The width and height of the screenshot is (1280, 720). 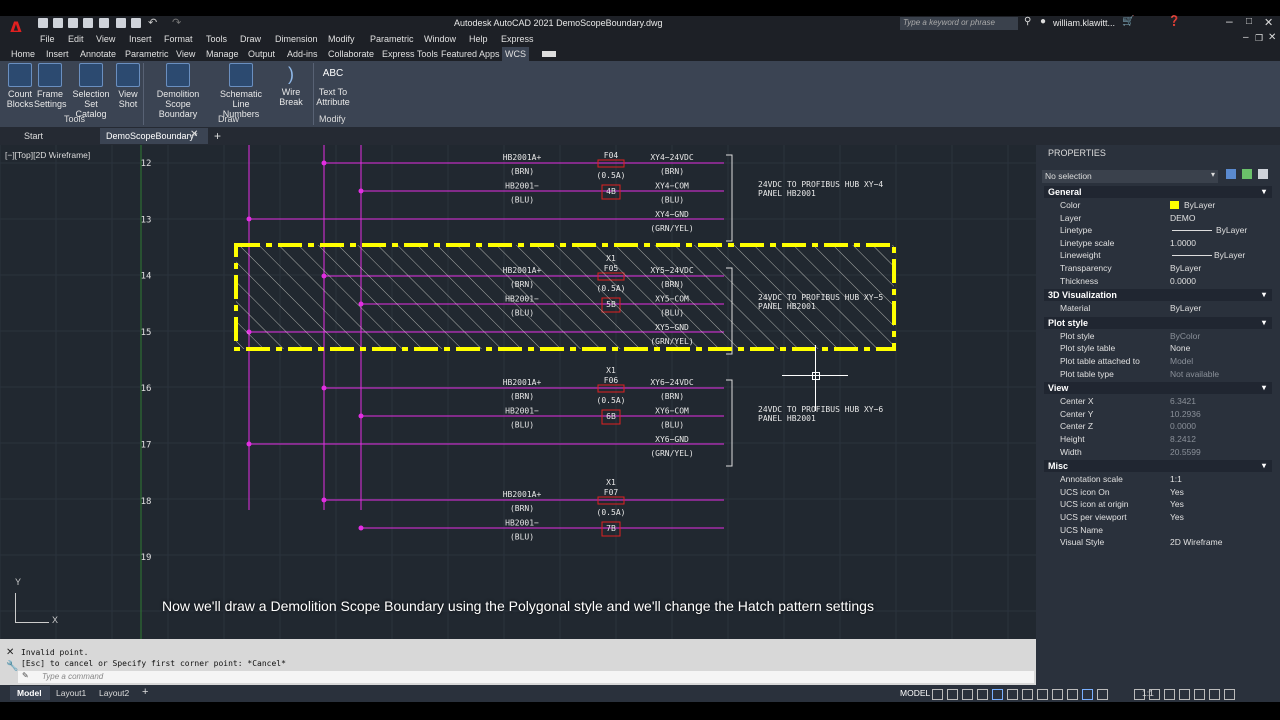 What do you see at coordinates (1158, 492) in the screenshot?
I see `property-row: UCS icon On Yes` at bounding box center [1158, 492].